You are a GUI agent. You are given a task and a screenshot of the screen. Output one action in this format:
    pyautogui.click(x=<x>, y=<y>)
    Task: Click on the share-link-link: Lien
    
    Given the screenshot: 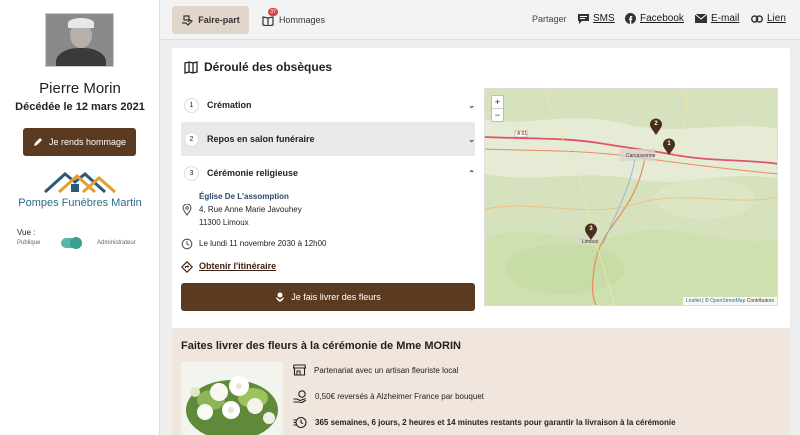 What is the action you would take?
    pyautogui.click(x=776, y=18)
    